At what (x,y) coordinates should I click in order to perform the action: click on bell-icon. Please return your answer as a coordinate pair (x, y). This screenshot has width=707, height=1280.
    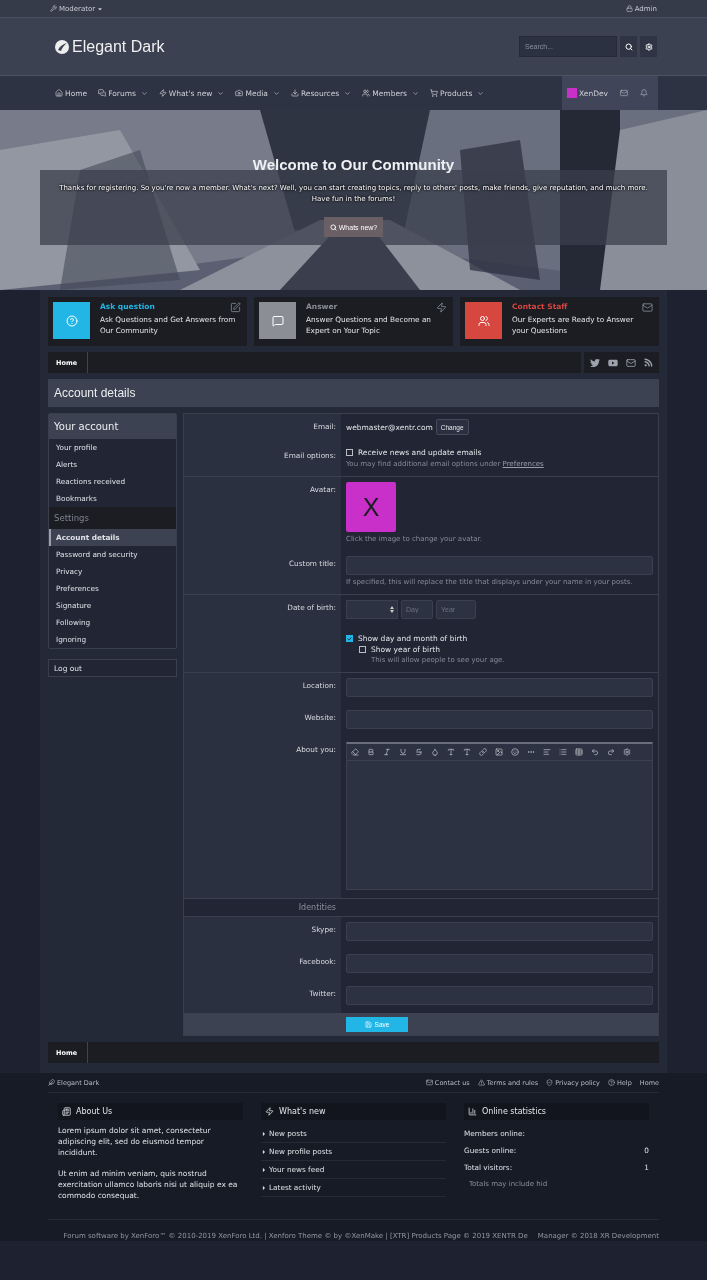
    Looking at the image, I should click on (644, 93).